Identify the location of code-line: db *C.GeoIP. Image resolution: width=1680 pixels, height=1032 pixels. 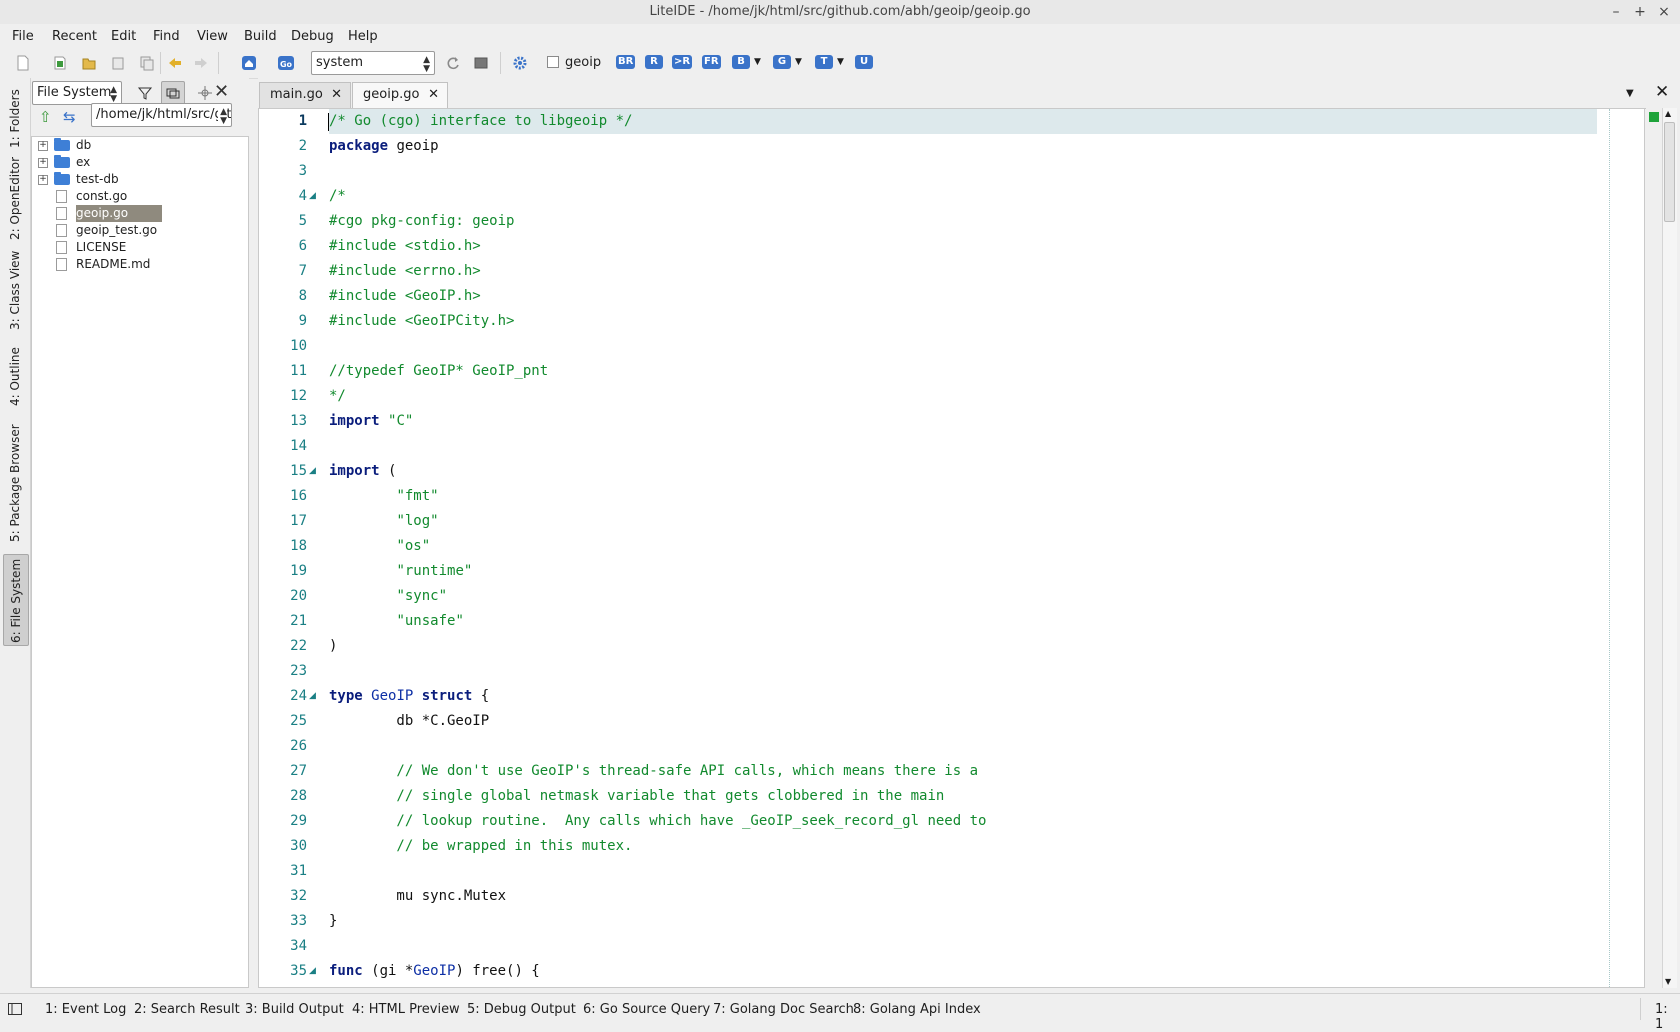
(409, 721).